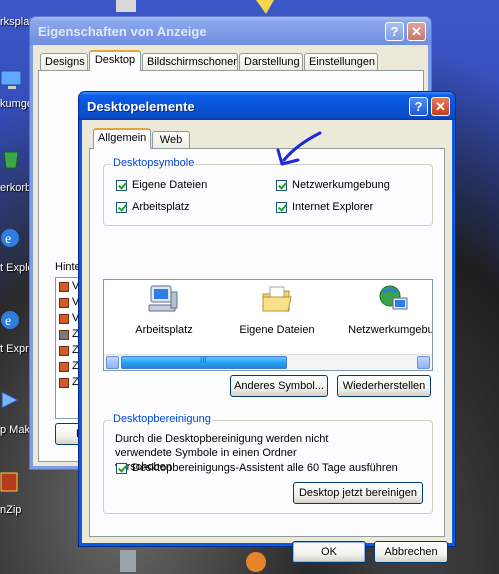 Image resolution: width=499 pixels, height=574 pixels. I want to click on list-item-network: Netzwerkumgebun, so click(388, 310).